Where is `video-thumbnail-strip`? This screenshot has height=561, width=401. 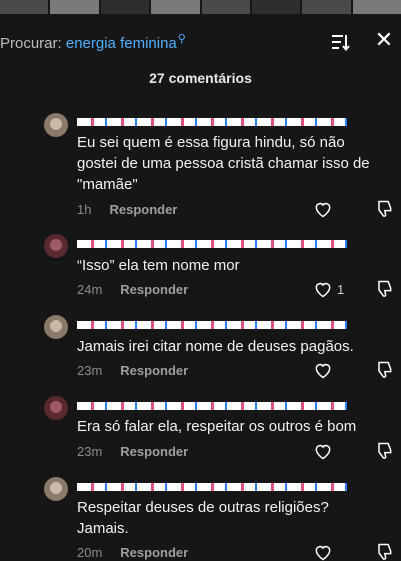
video-thumbnail-strip is located at coordinates (200, 7).